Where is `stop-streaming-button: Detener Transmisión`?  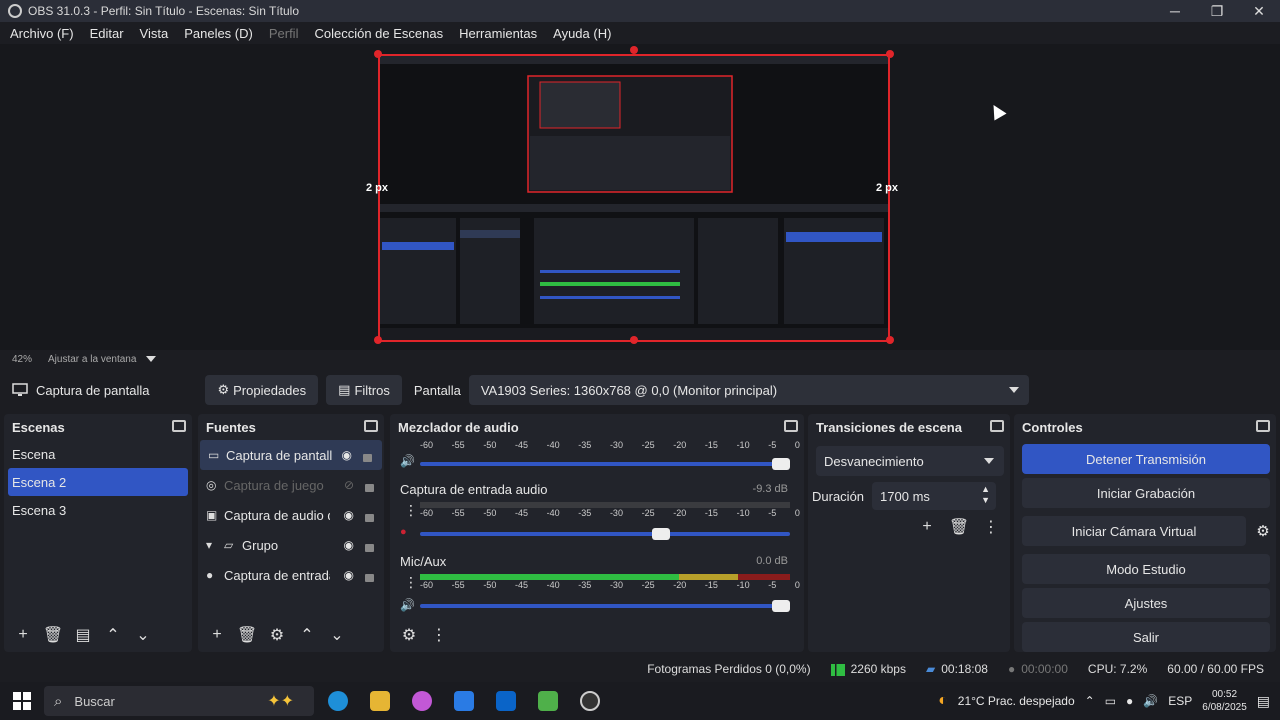
stop-streaming-button: Detener Transmisión is located at coordinates (1146, 459).